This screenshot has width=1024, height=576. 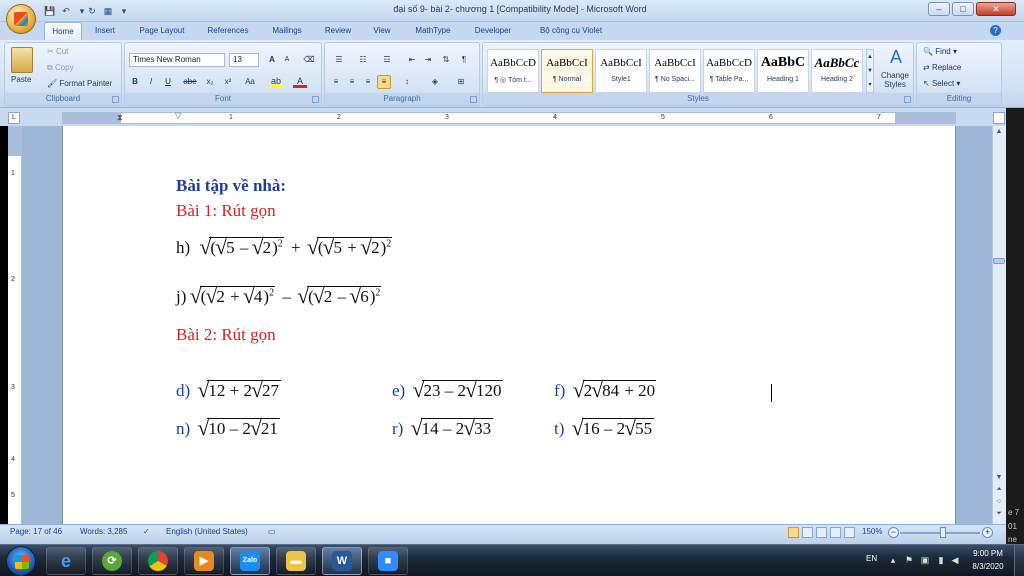 I want to click on subscript-button: x₂, so click(x=210, y=82).